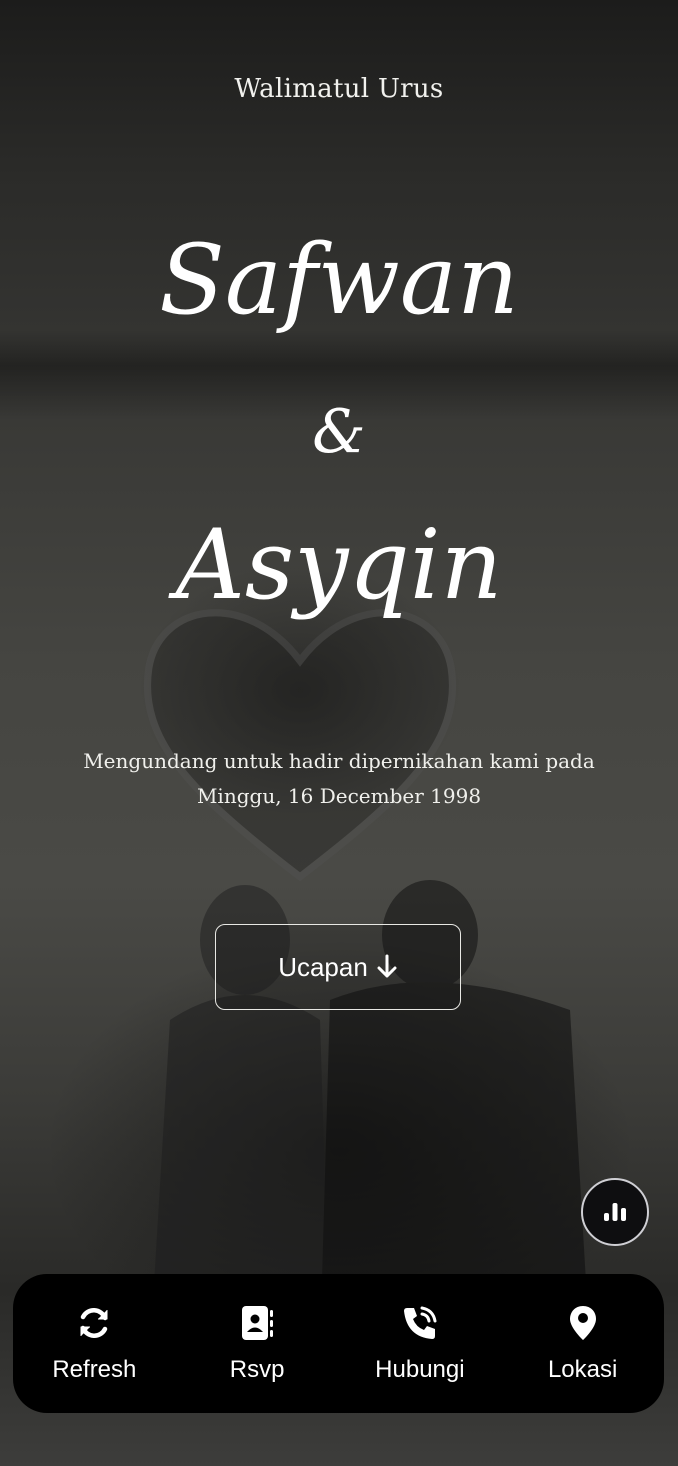  What do you see at coordinates (94, 1323) in the screenshot?
I see `refresh-icon` at bounding box center [94, 1323].